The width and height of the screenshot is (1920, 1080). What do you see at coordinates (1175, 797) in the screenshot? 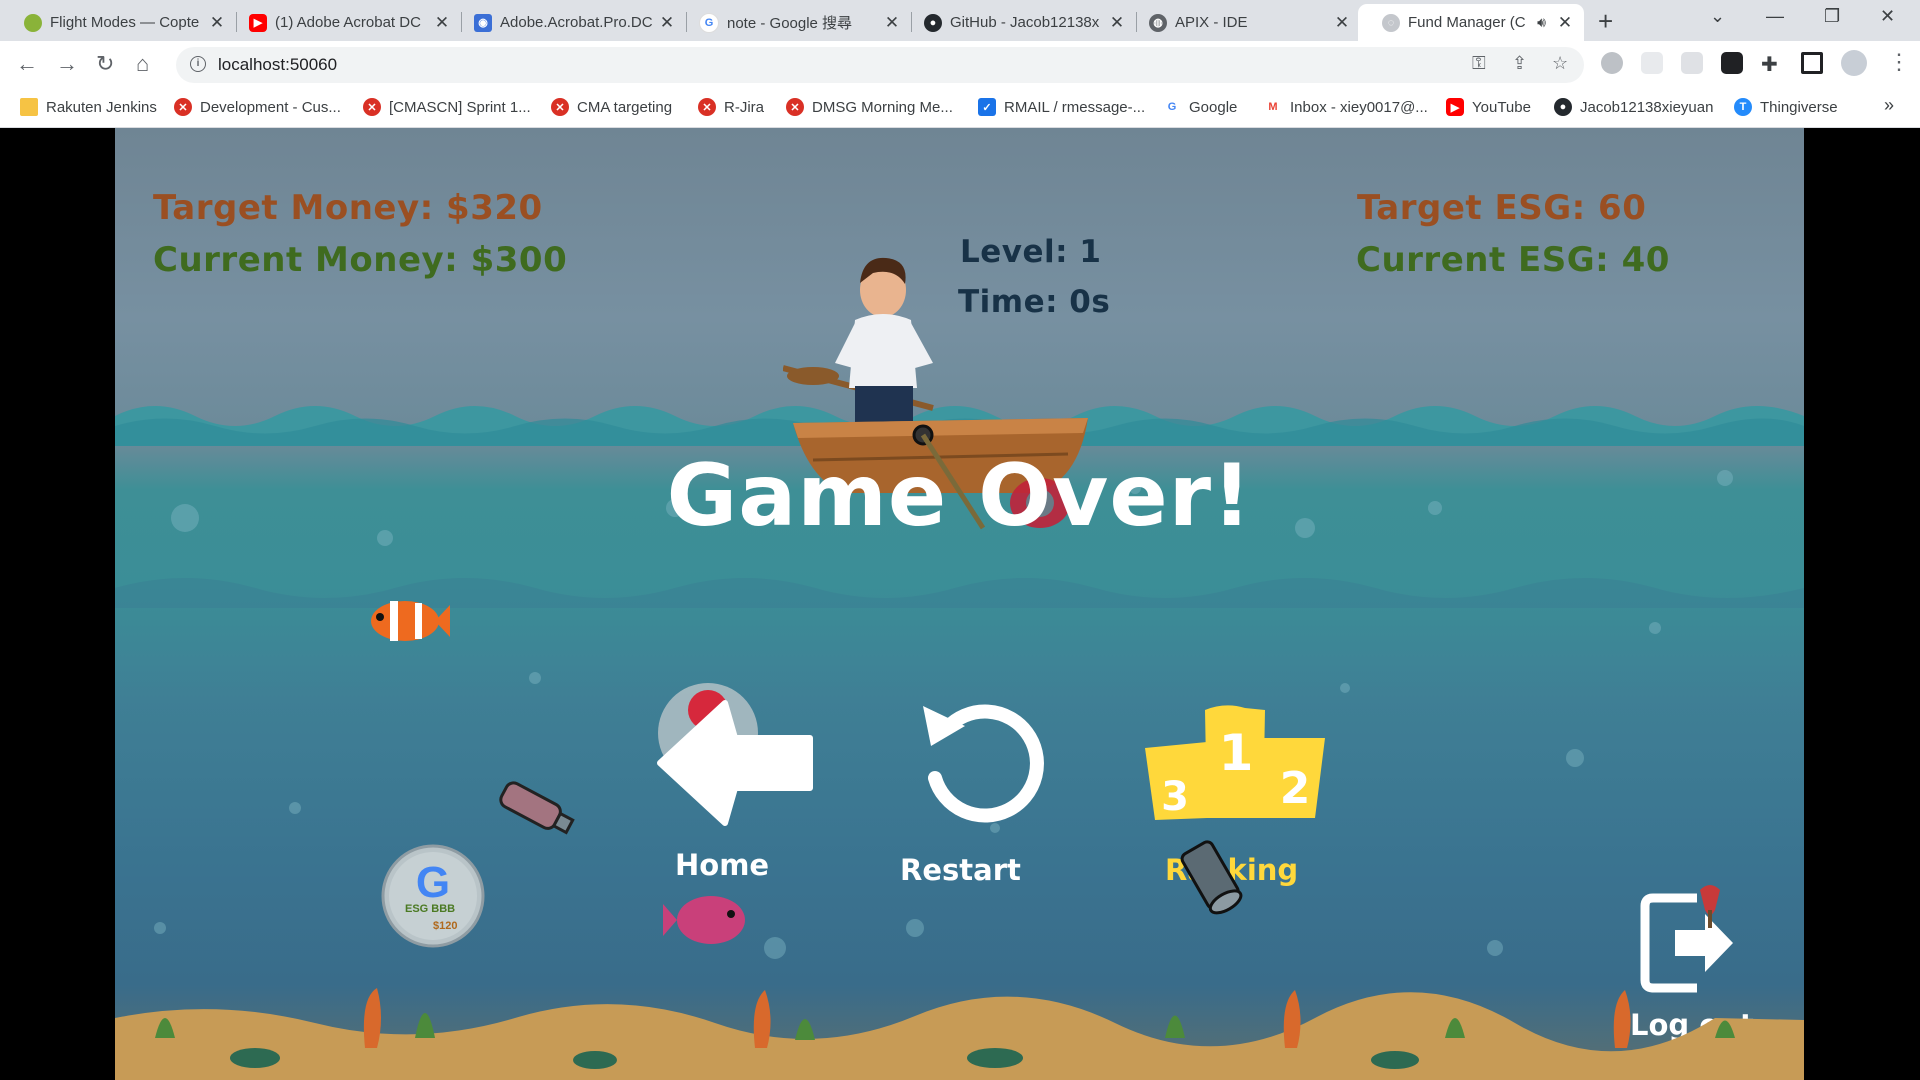
I see `podium-third: 3` at bounding box center [1175, 797].